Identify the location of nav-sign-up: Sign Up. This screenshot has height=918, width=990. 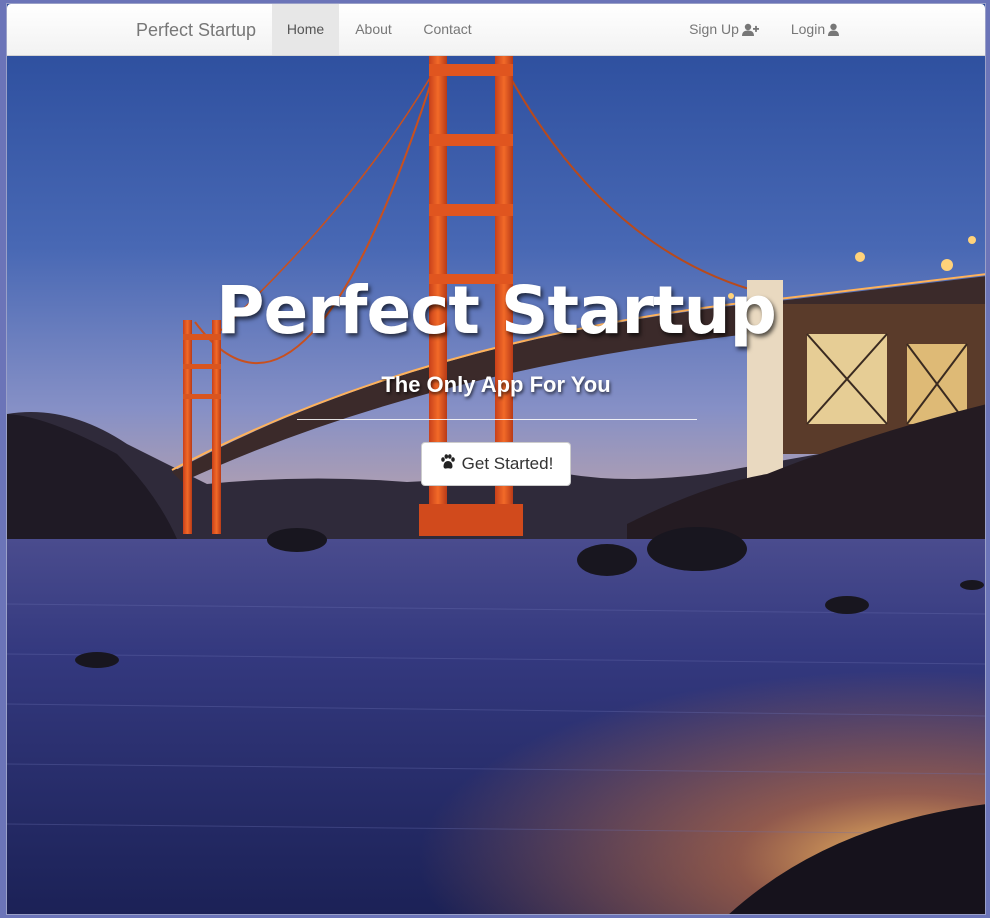
(724, 29).